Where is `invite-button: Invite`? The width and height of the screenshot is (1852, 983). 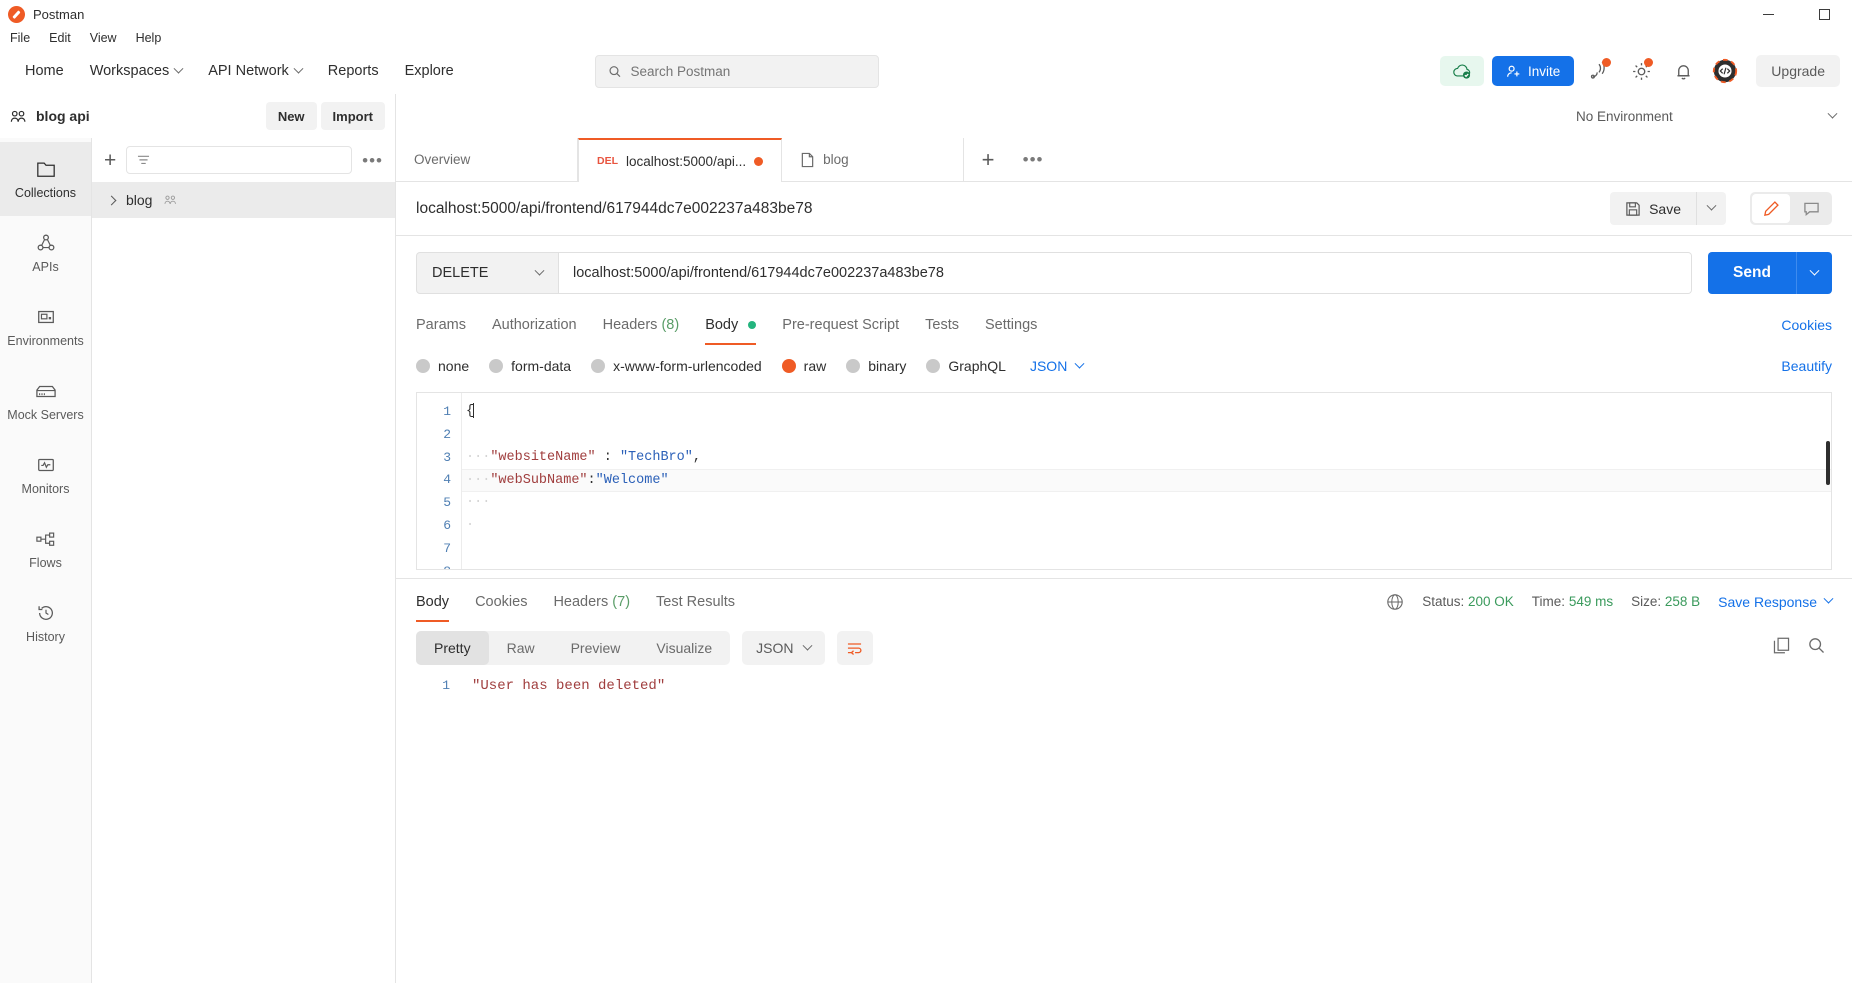 invite-button: Invite is located at coordinates (1533, 71).